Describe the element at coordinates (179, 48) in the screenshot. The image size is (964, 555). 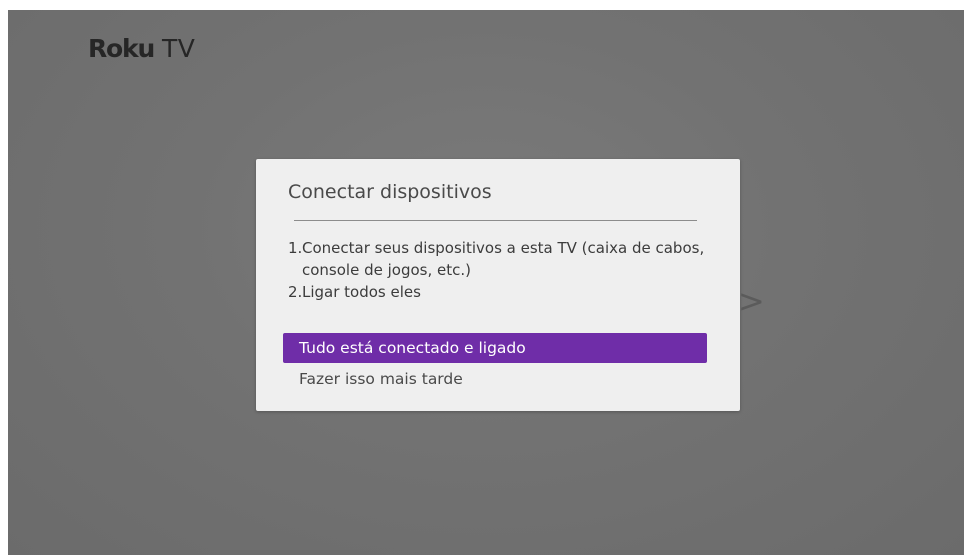
I see `logo-suffix: TV` at that location.